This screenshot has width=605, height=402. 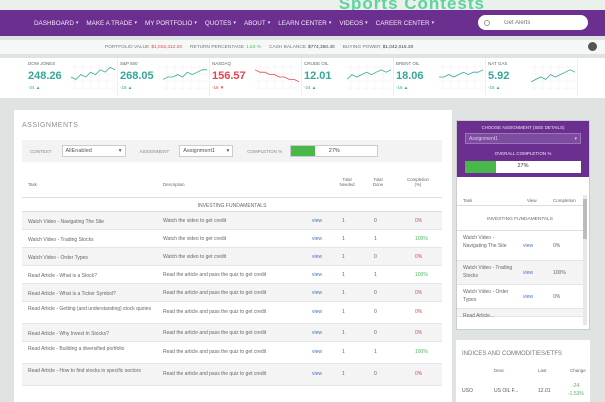 What do you see at coordinates (532, 200) in the screenshot?
I see `detail-col-view: View` at bounding box center [532, 200].